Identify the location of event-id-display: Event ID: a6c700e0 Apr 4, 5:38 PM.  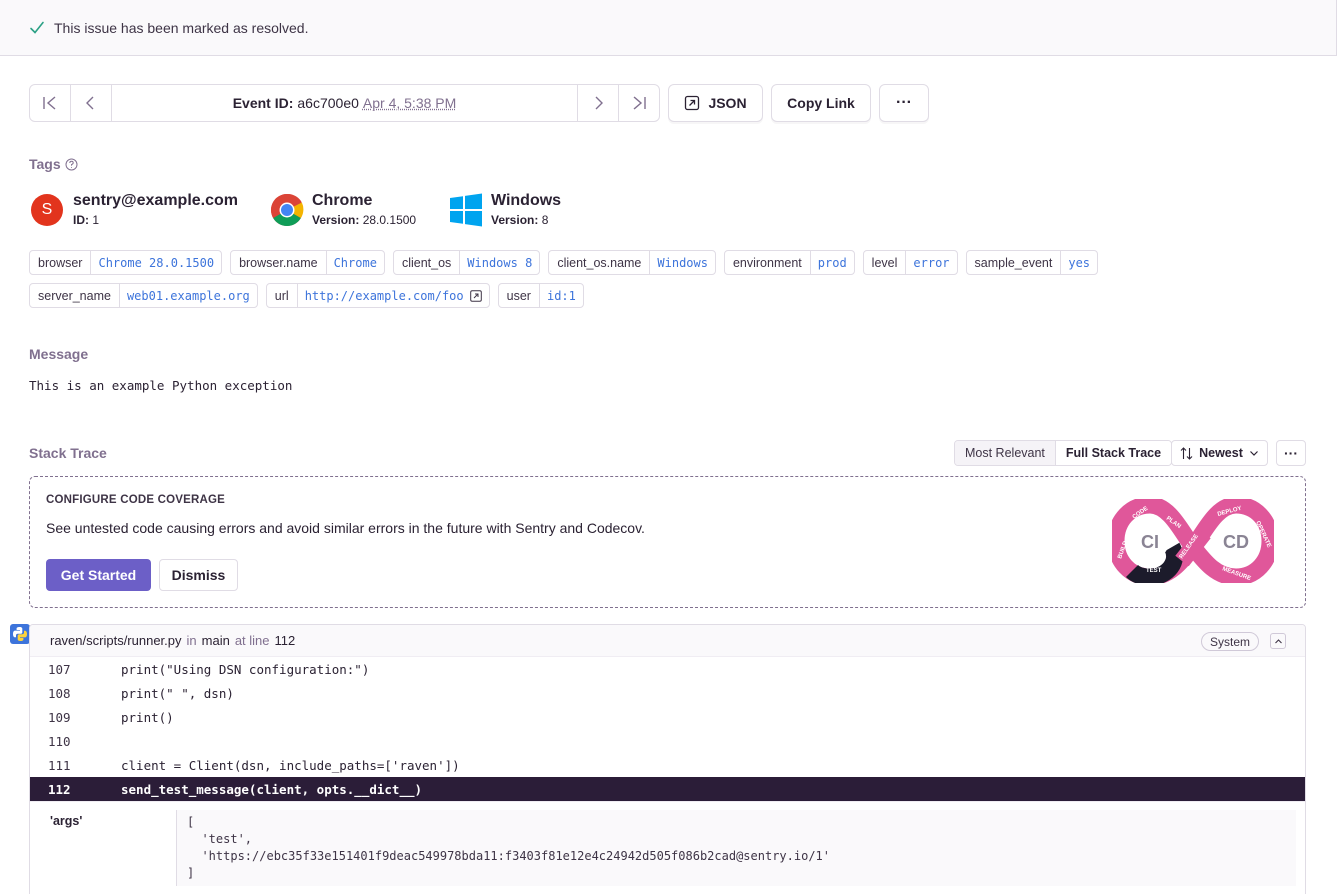
(344, 103).